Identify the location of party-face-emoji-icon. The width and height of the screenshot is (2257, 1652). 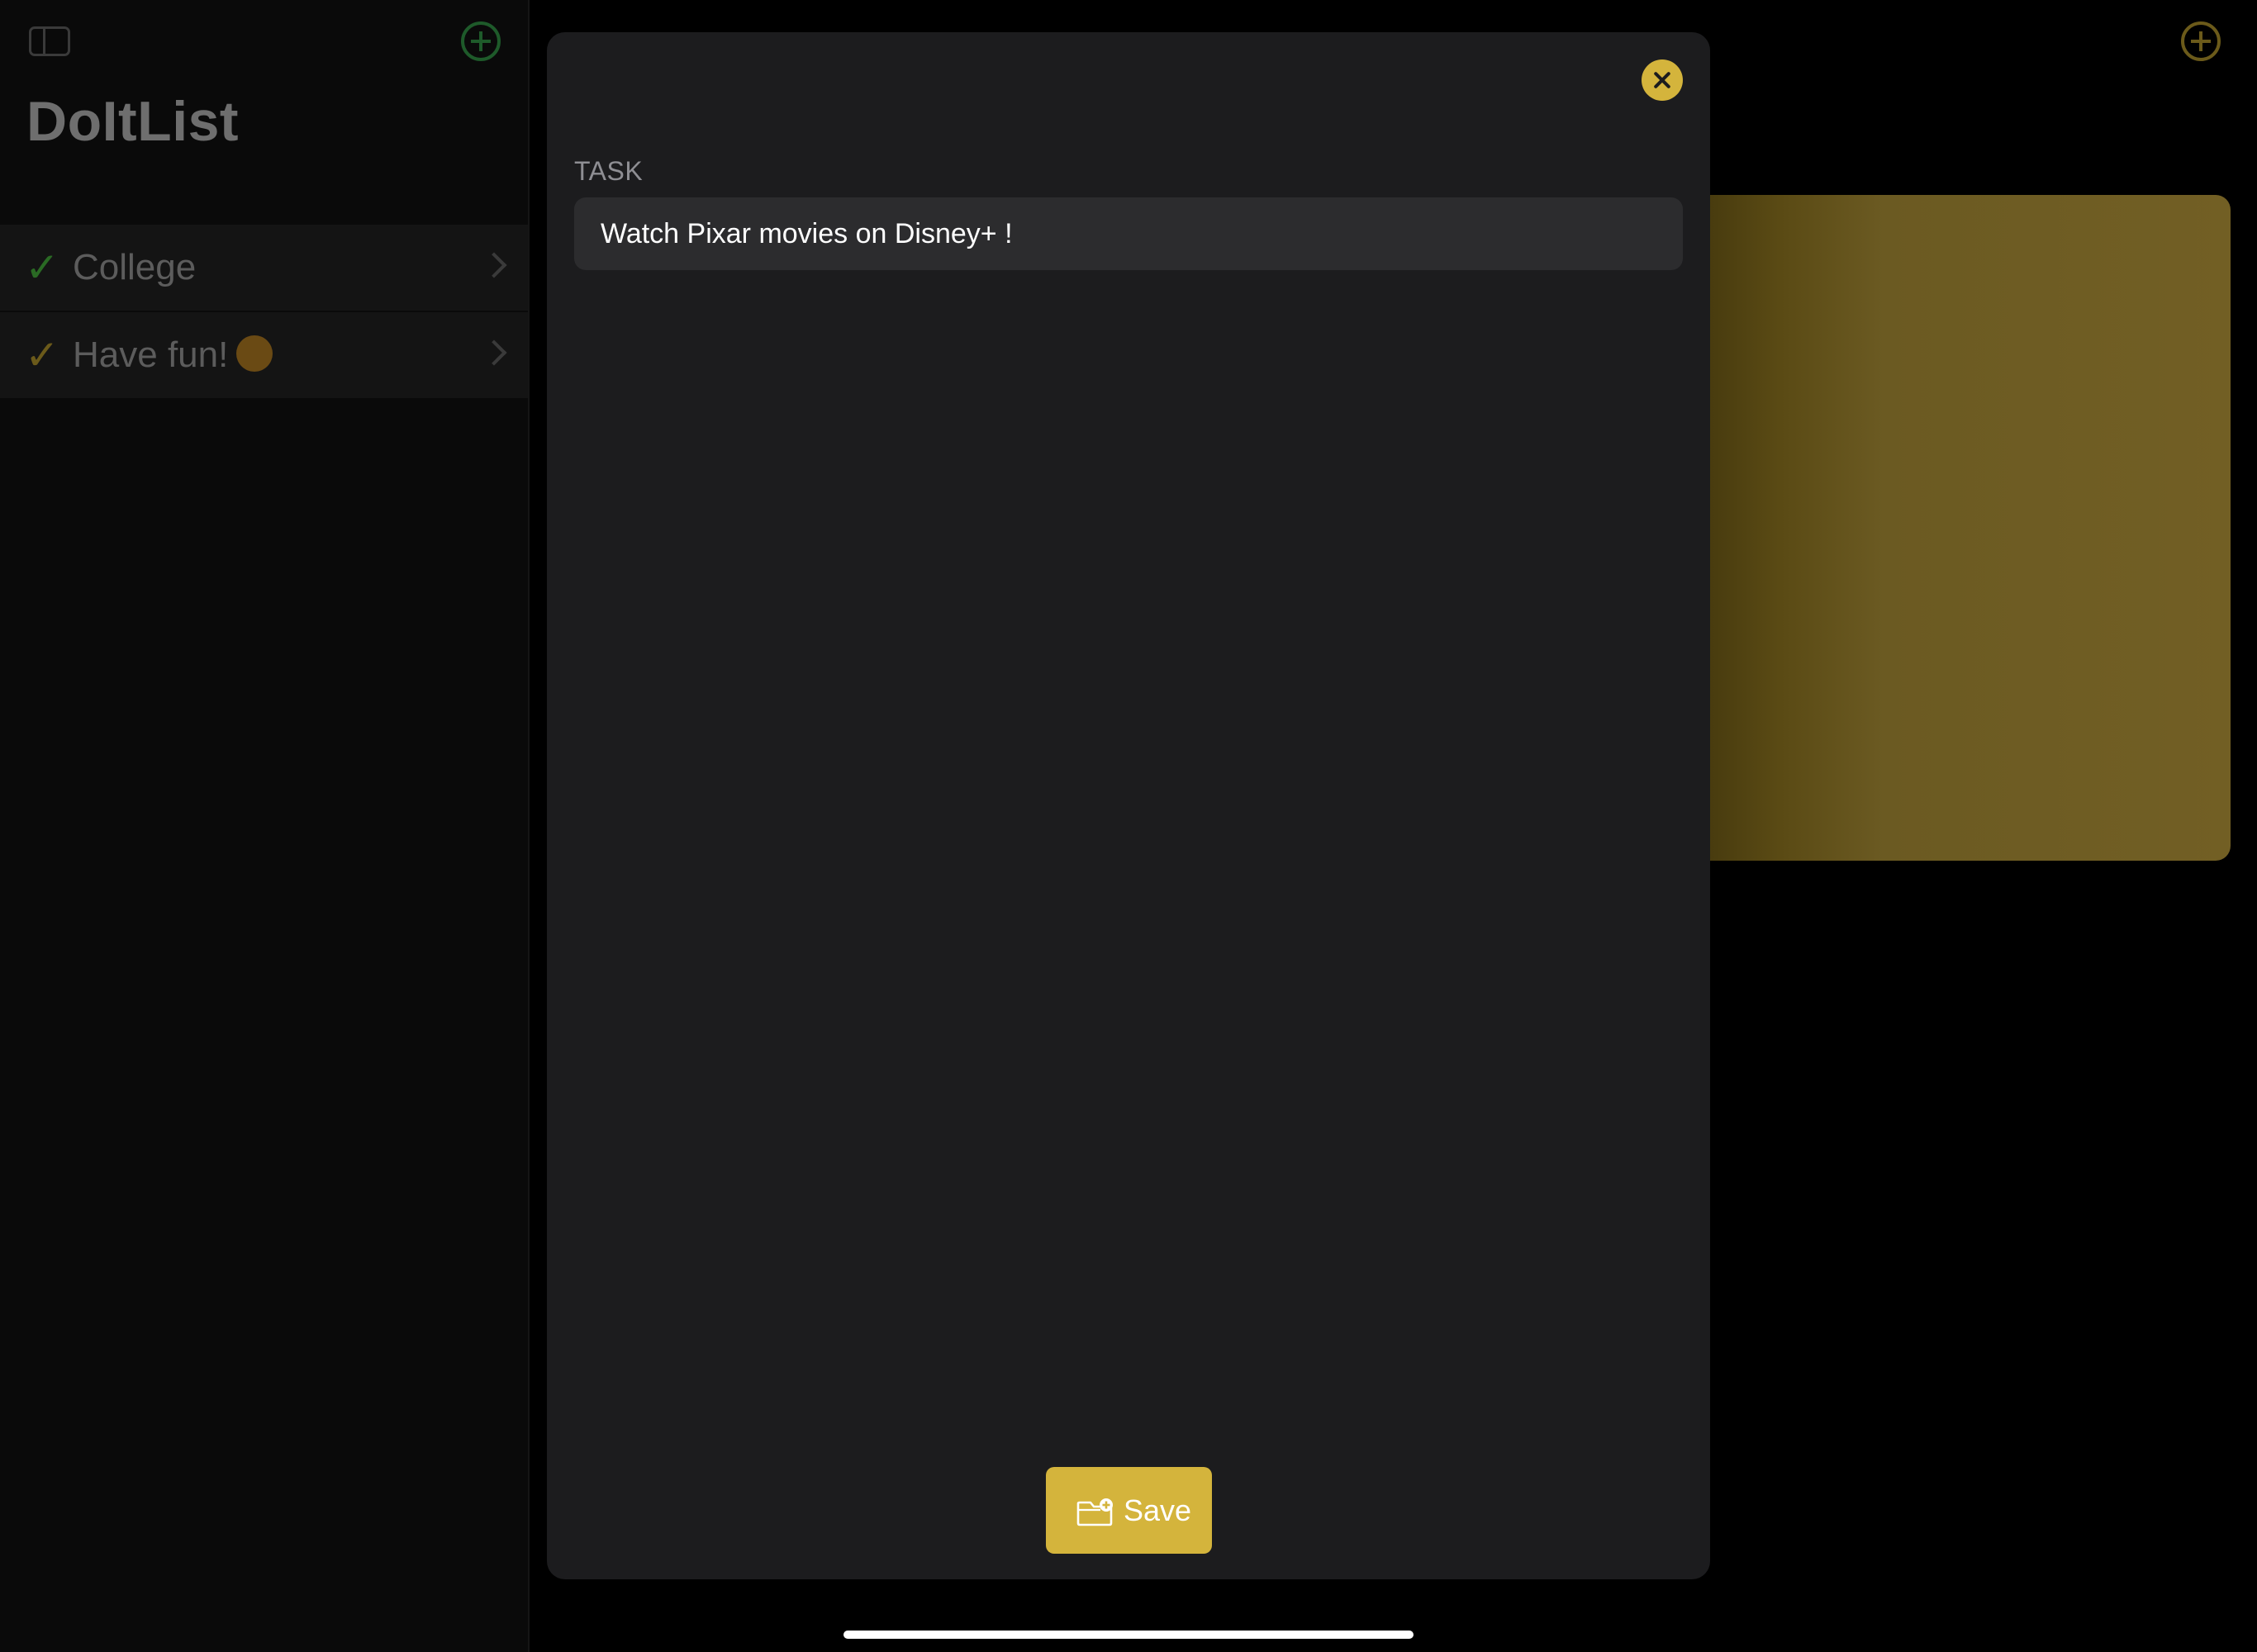
(254, 353).